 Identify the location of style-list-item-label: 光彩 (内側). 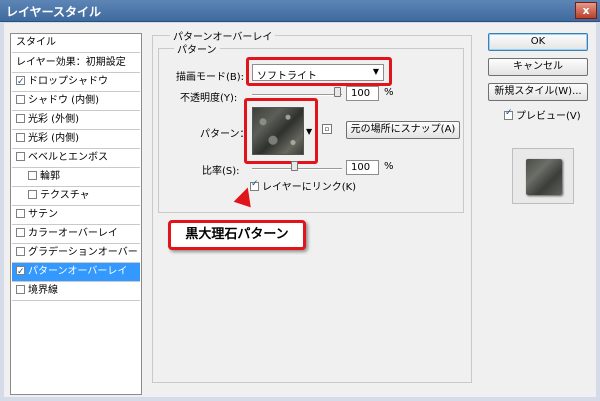
(53, 138).